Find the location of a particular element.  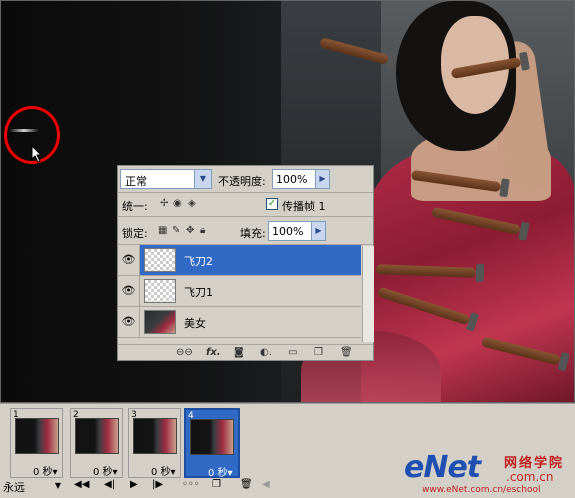

next-frame-icon: |▶ is located at coordinates (157, 487).